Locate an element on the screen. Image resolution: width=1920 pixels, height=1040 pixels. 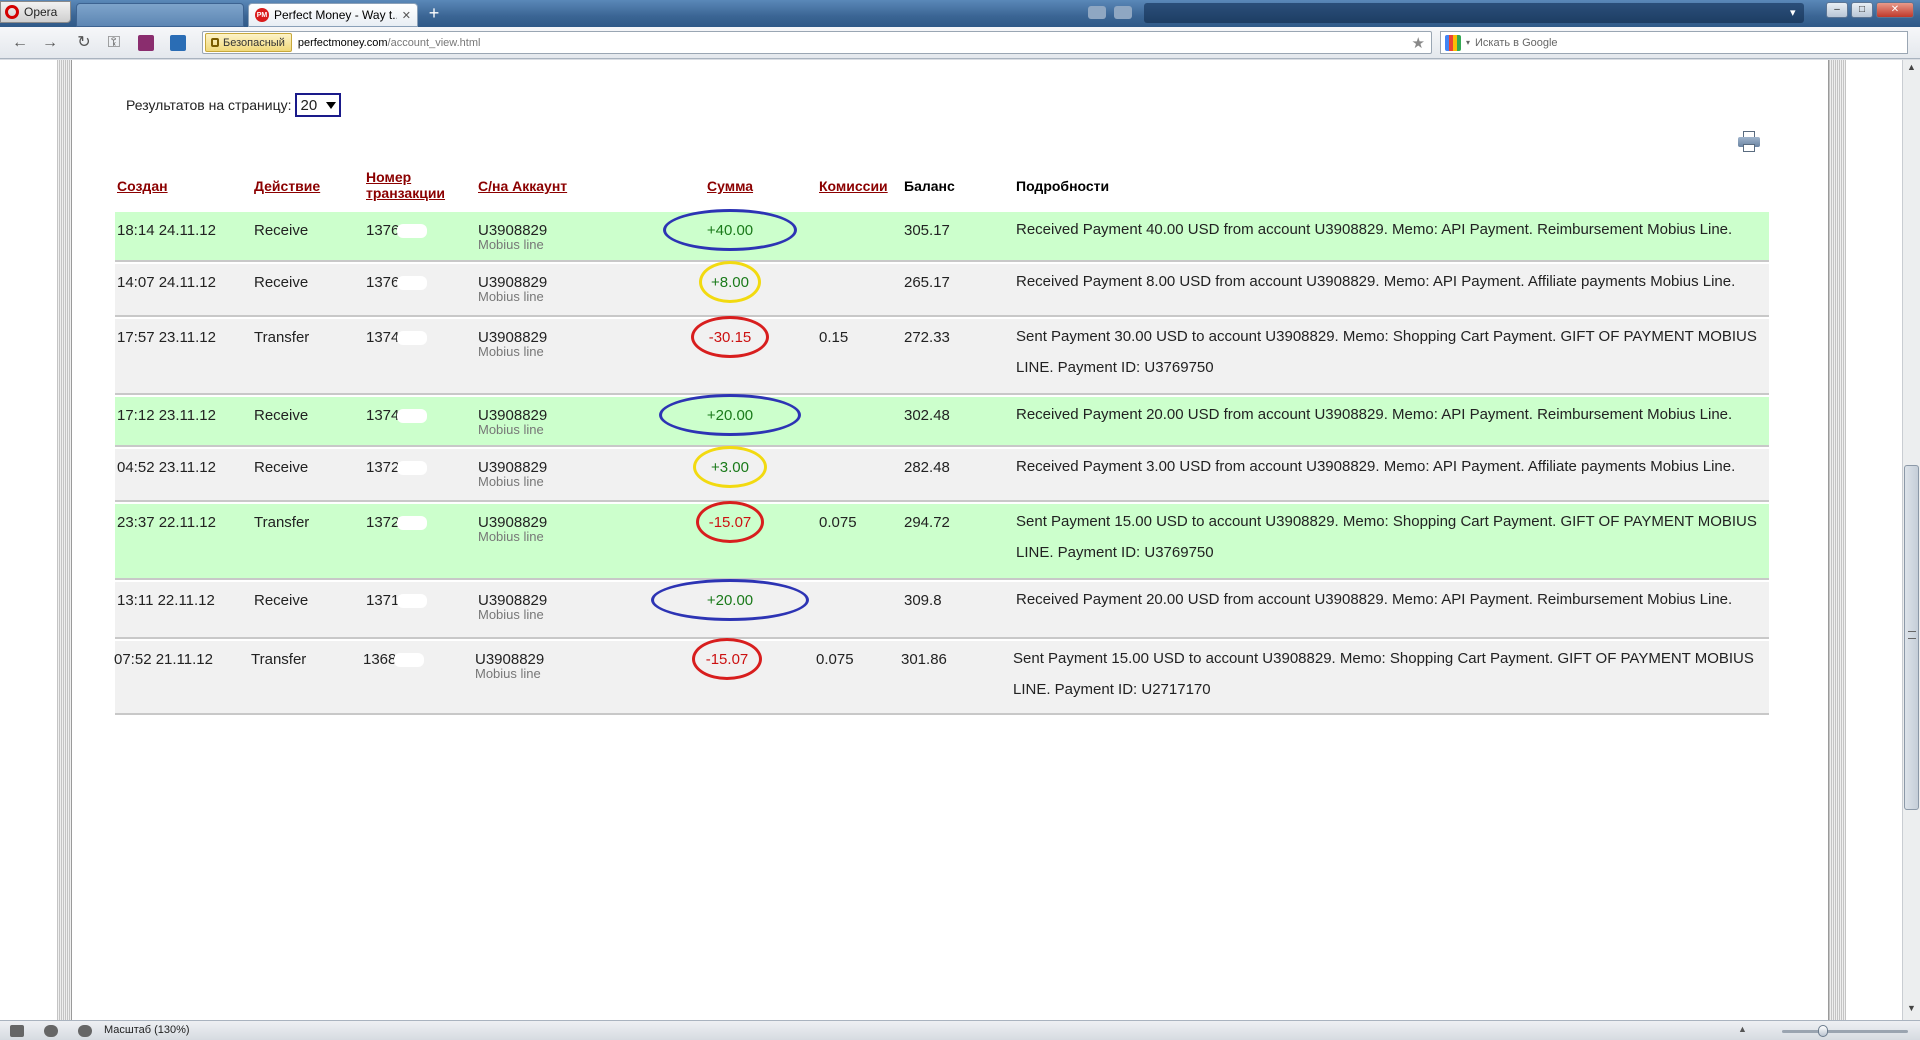
forward-arrow-icon: → is located at coordinates (50, 43).